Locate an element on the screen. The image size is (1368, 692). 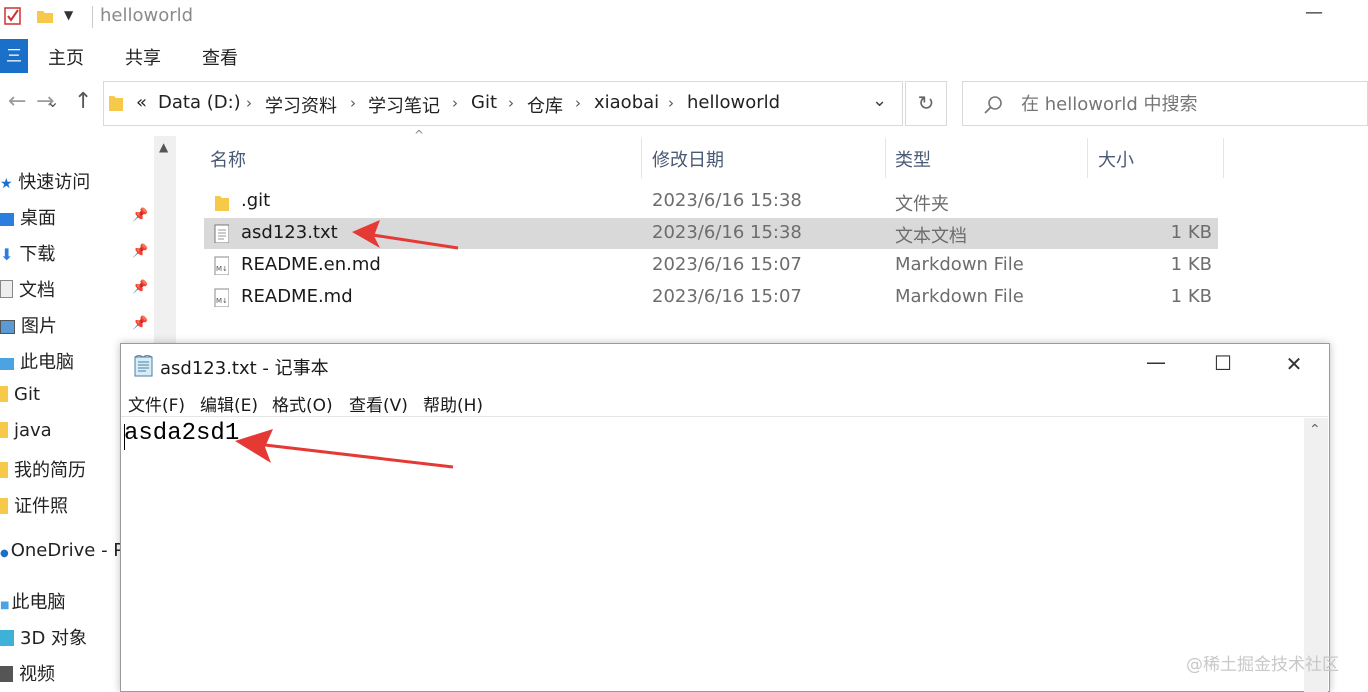
notepad-close-button: ✕ is located at coordinates (1294, 364).